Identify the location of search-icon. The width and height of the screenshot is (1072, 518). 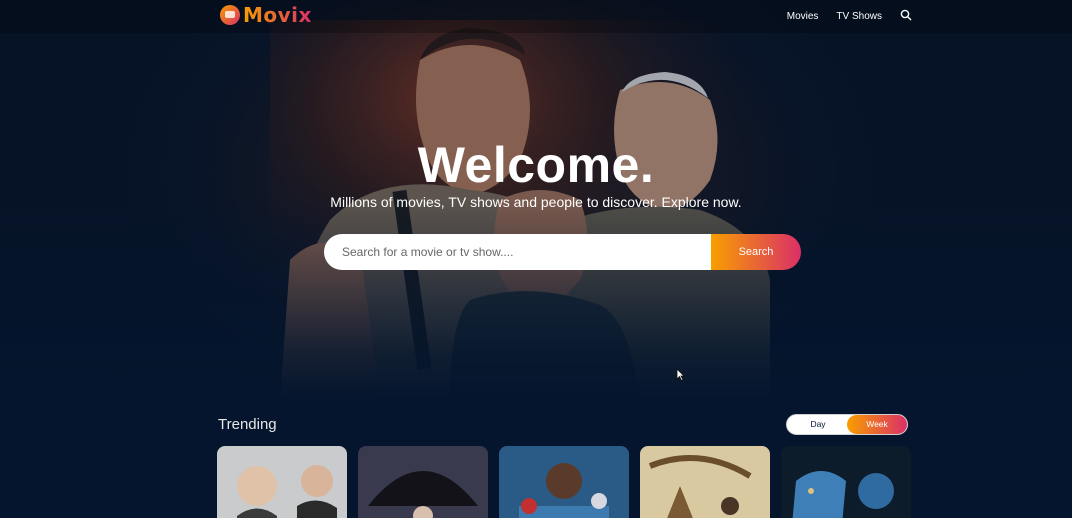
(906, 16).